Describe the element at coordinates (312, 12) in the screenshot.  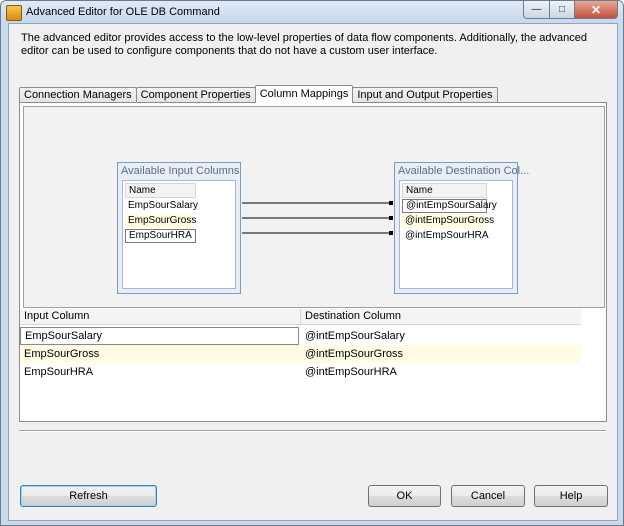
I see `title-bar: Advanced Editor for OLE DB Command — □ ✕` at that location.